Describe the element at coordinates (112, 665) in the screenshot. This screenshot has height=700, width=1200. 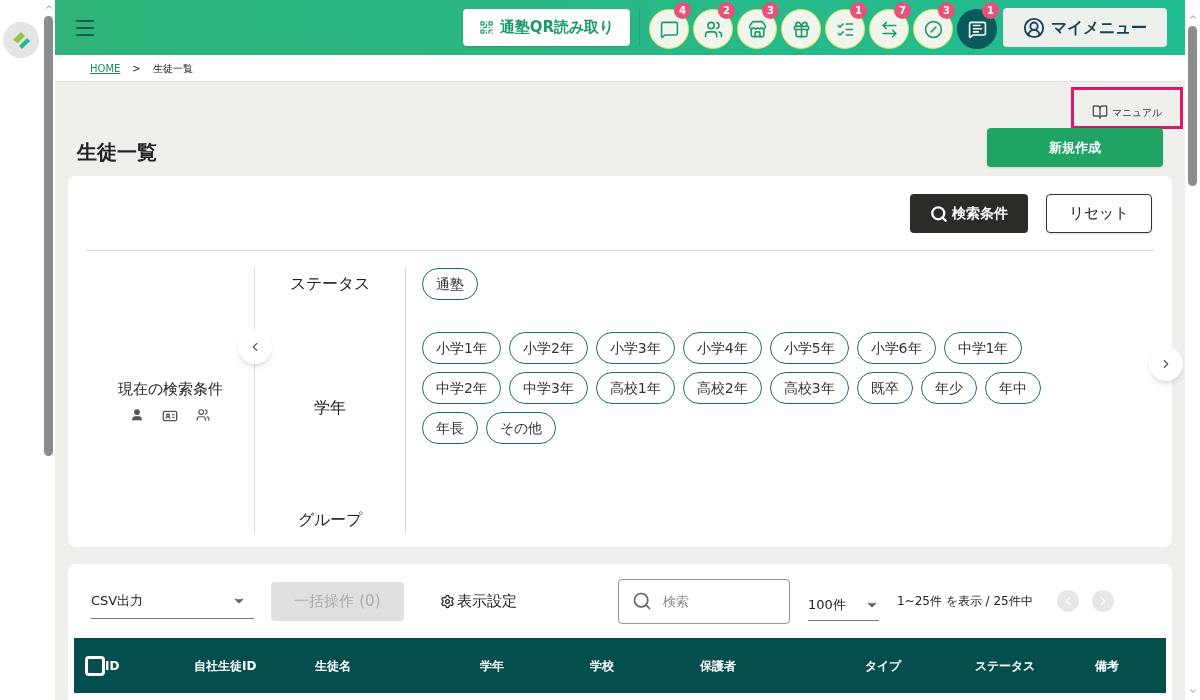
I see `column-header: ID` at that location.